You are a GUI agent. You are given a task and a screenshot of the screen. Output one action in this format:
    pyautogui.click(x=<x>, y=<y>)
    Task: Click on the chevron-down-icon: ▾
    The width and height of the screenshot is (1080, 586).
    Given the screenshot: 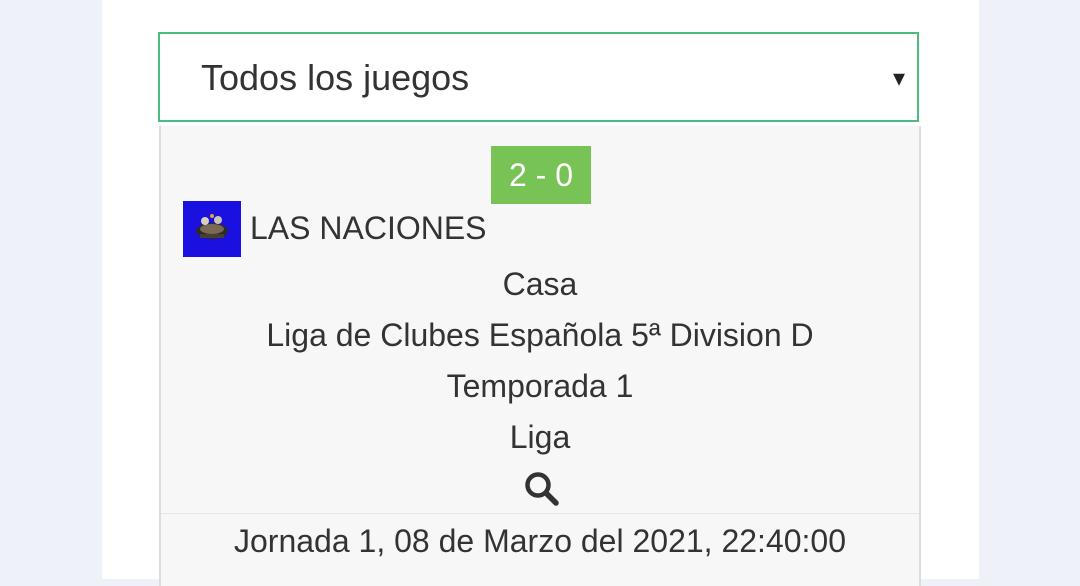 What is the action you would take?
    pyautogui.click(x=898, y=78)
    